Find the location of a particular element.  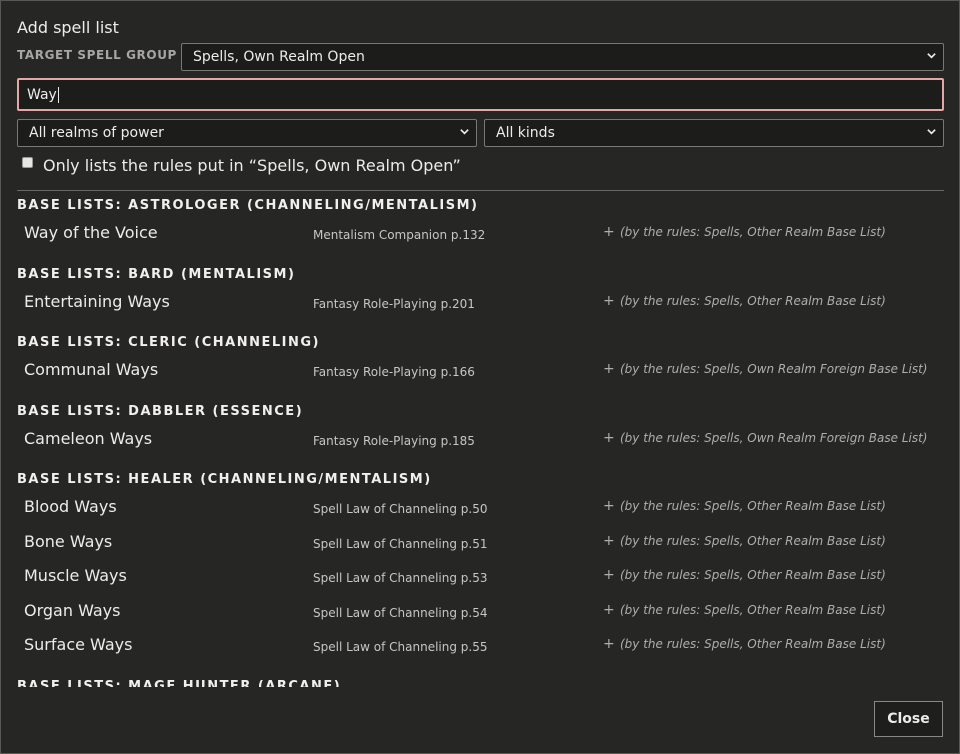

spell-list-source: Spell Law of Channeling p.50 is located at coordinates (400, 509).